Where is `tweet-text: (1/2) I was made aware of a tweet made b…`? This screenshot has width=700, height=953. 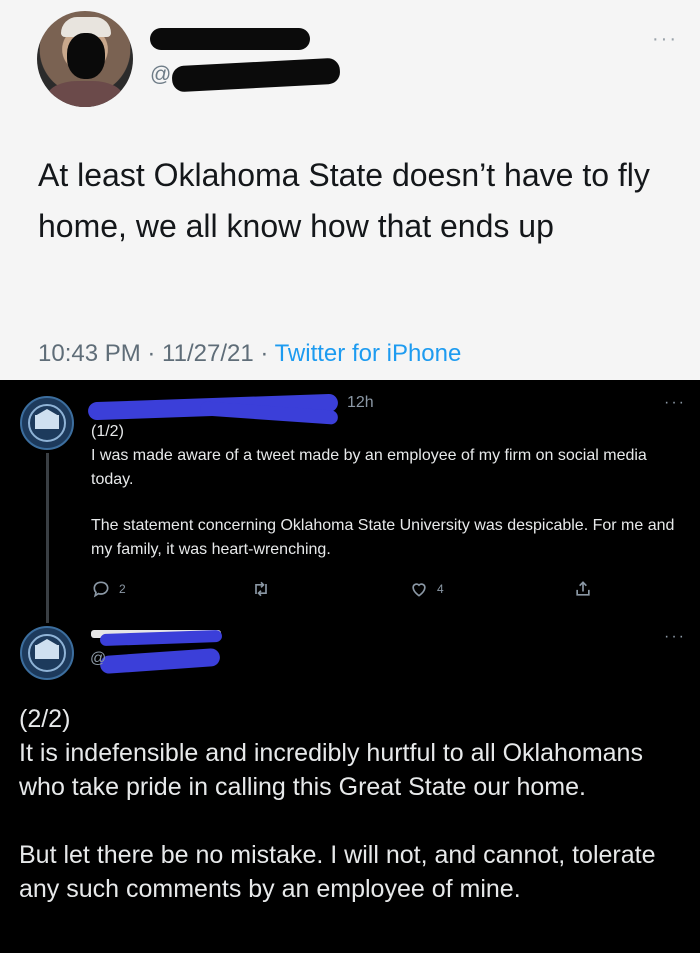
tweet-text: (1/2) I was made aware of a tweet made b… is located at coordinates (386, 502).